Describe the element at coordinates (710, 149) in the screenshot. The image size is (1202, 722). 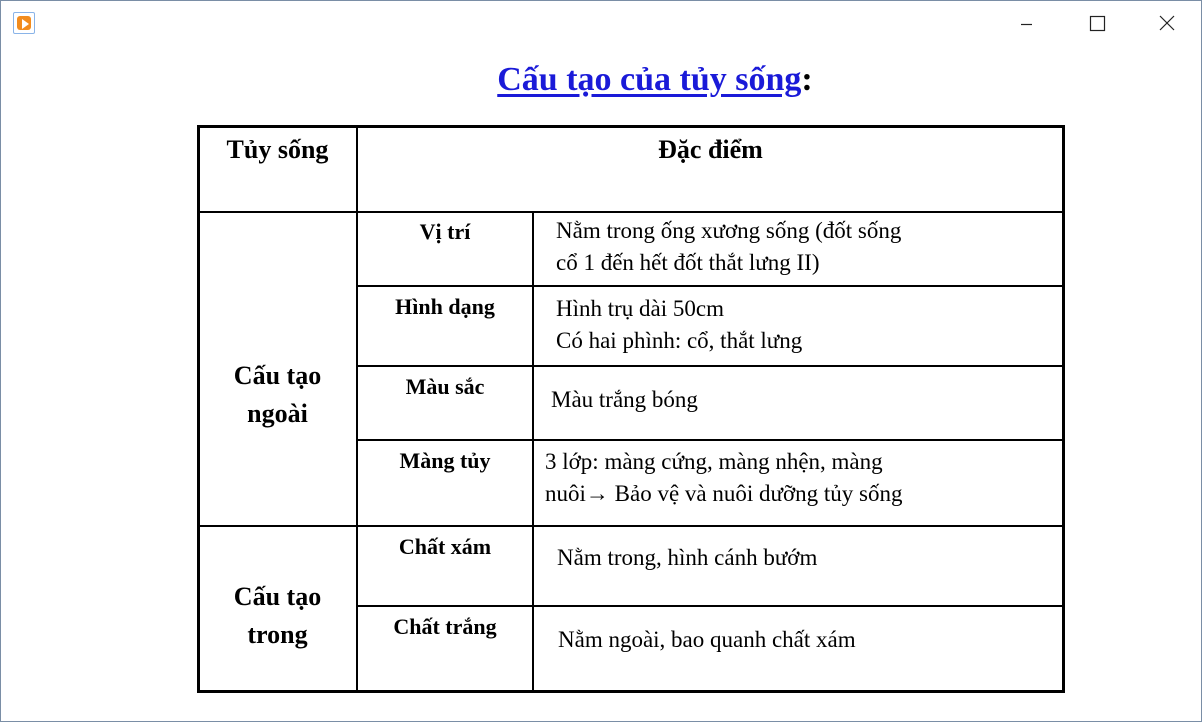
I see `header-col2: Đặc điểm` at that location.